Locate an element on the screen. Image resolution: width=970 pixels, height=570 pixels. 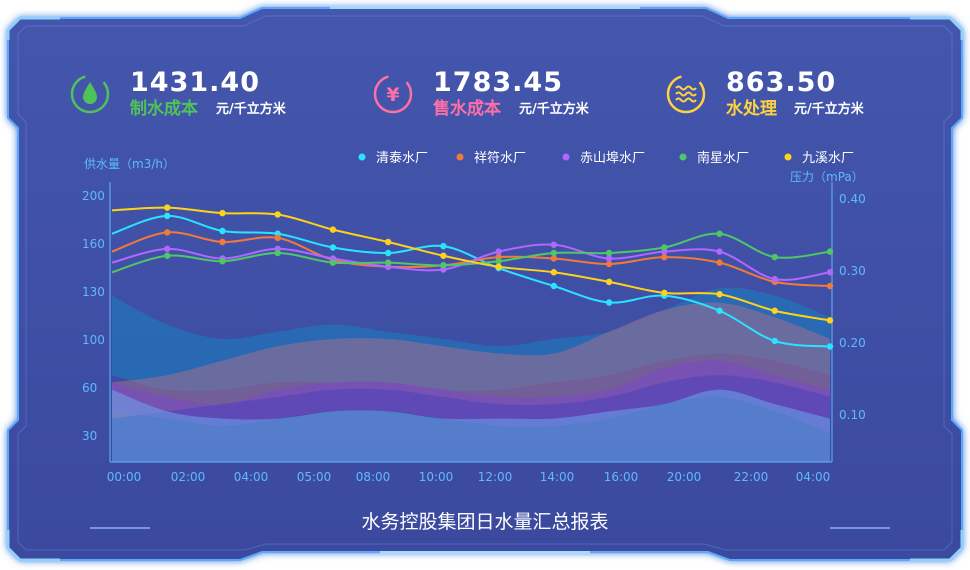
kpi-label: 售水成本 is located at coordinates (467, 108).